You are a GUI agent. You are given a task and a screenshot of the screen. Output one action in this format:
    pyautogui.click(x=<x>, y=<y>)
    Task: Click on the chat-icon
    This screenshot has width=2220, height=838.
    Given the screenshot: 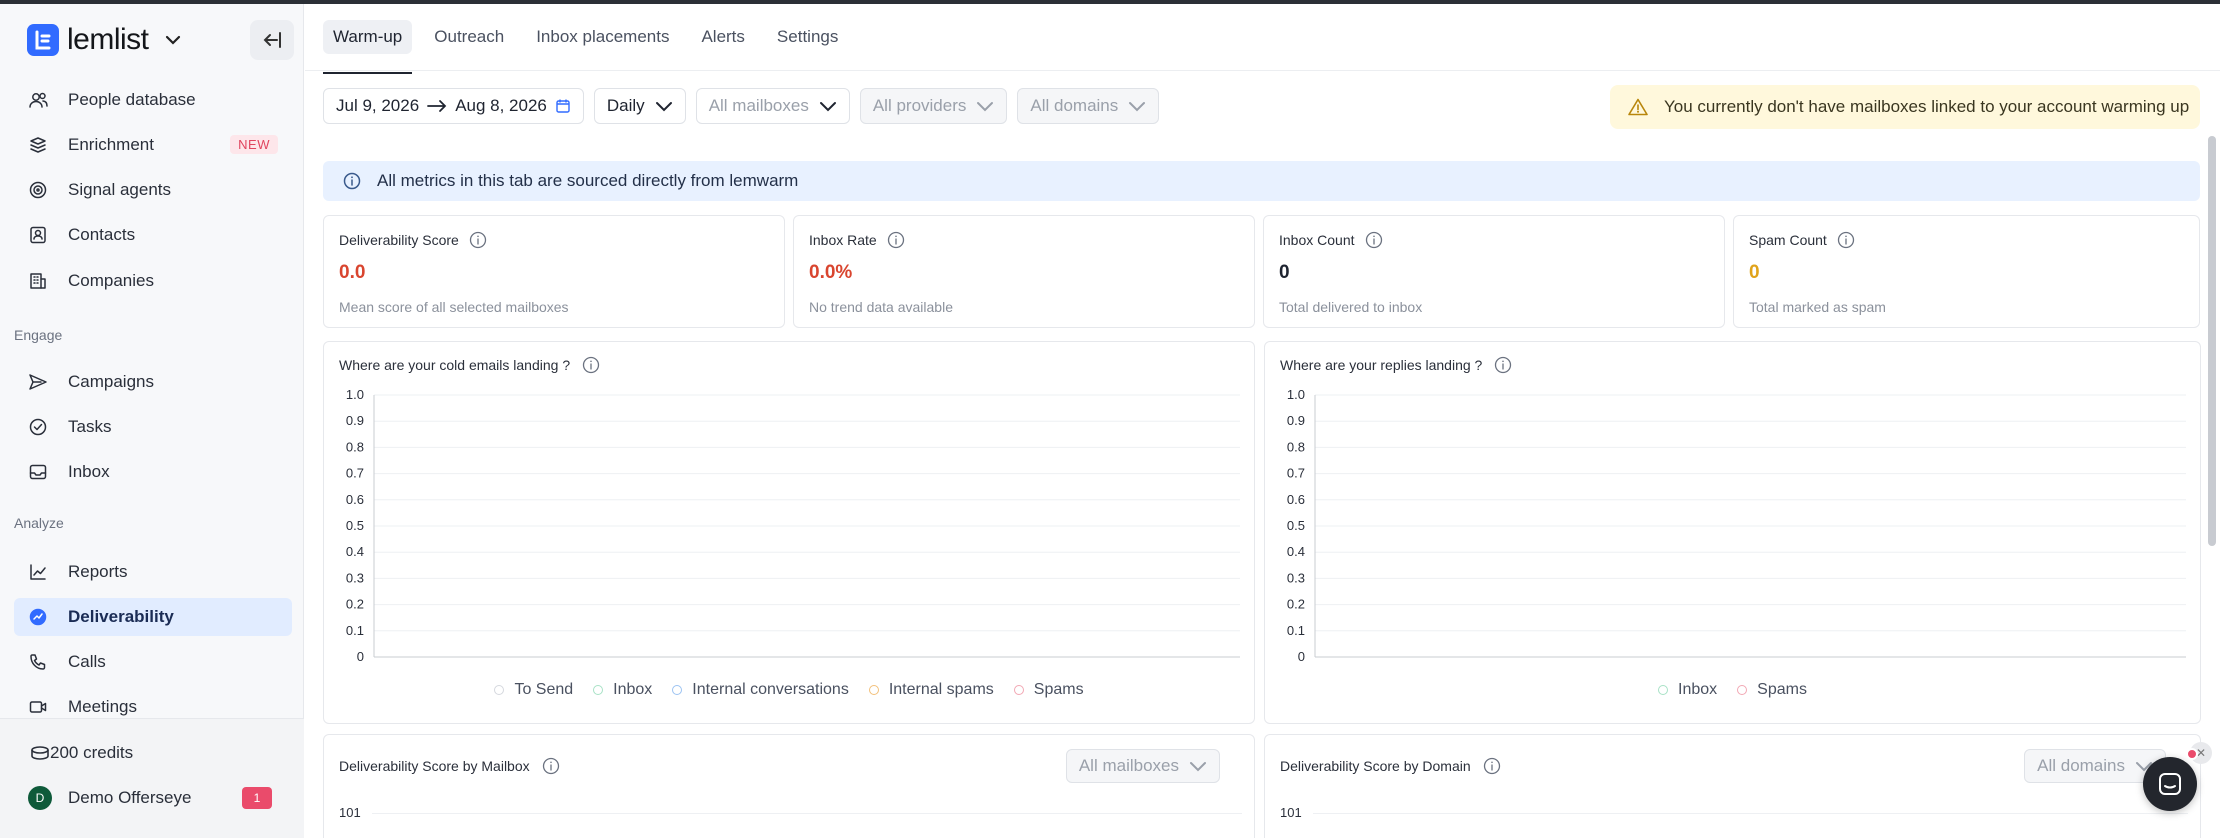 What is the action you would take?
    pyautogui.click(x=2170, y=784)
    